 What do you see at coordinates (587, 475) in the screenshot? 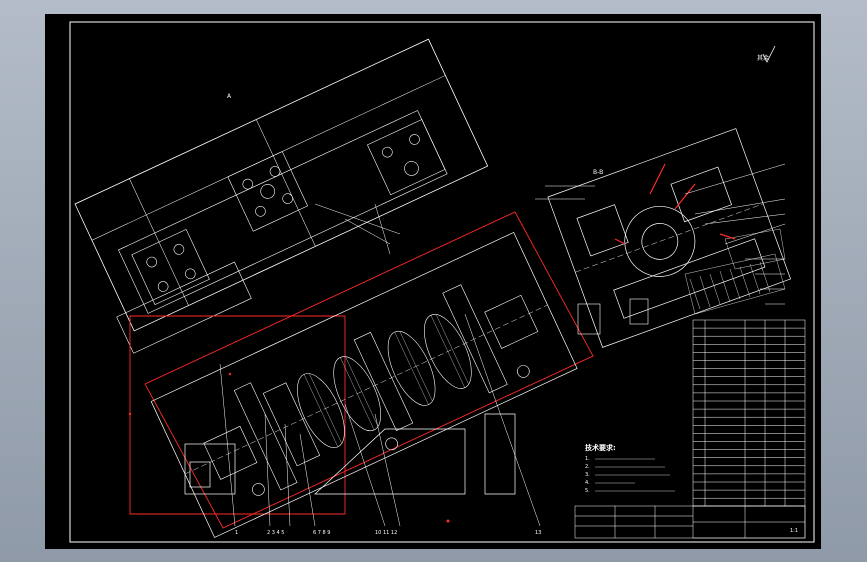
I see `tech-req-item: 3.` at bounding box center [587, 475].